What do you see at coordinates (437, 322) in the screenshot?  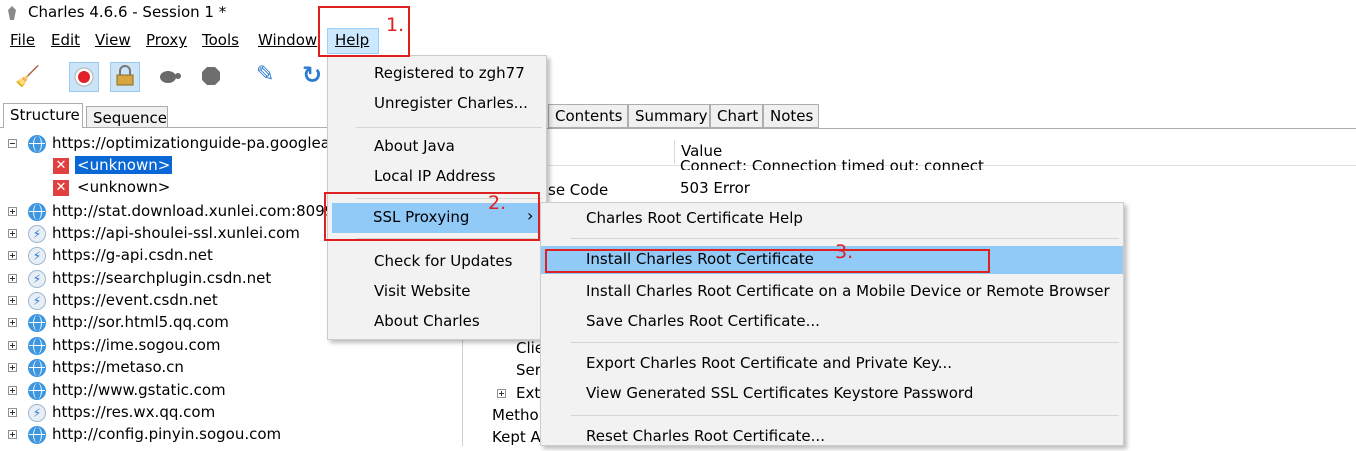 I see `menu-about-charles: About Charles` at bounding box center [437, 322].